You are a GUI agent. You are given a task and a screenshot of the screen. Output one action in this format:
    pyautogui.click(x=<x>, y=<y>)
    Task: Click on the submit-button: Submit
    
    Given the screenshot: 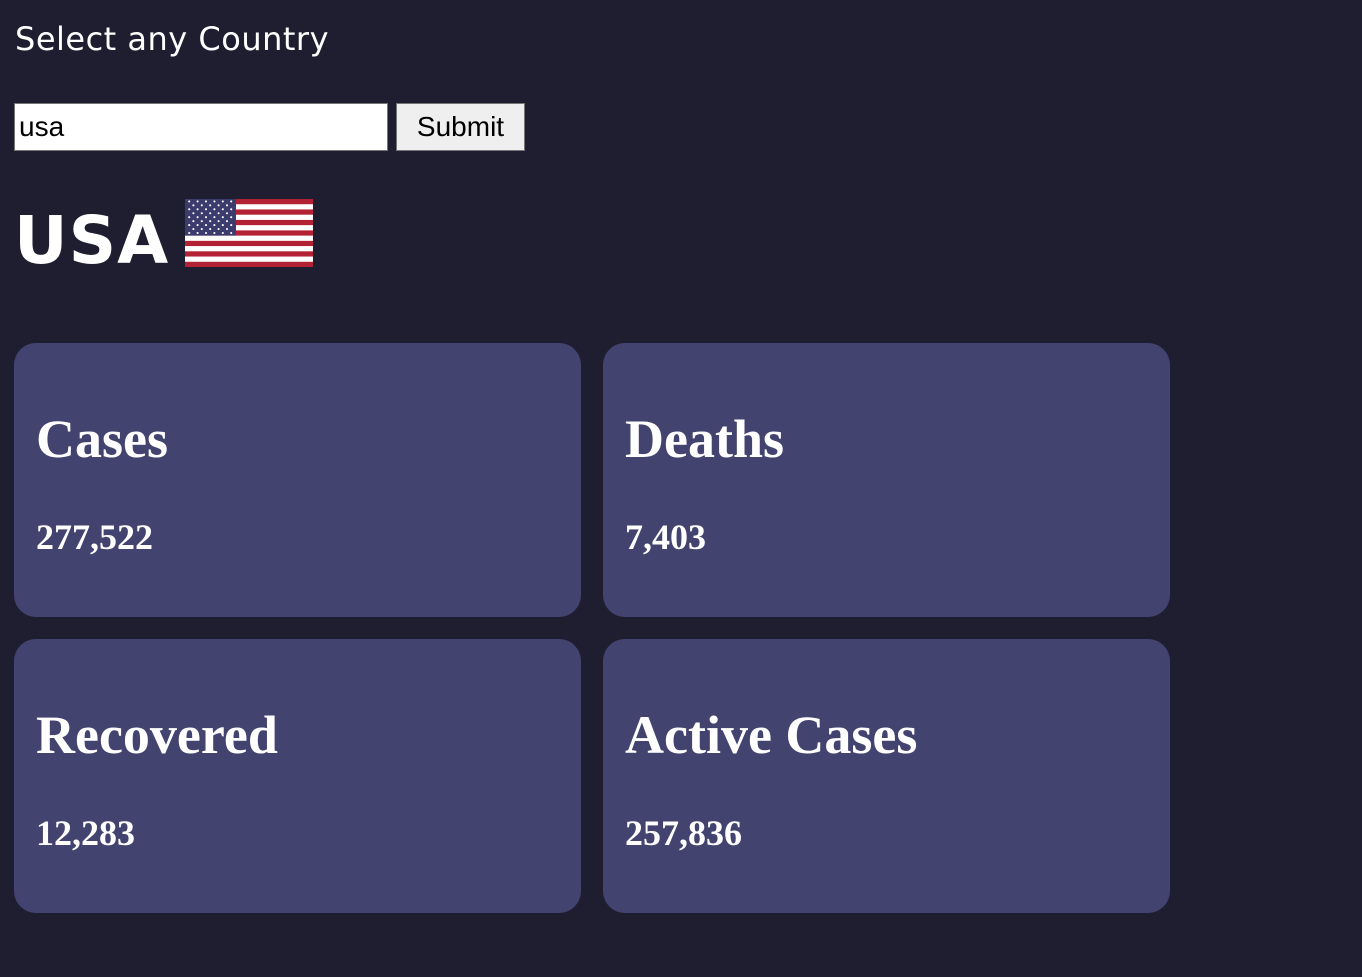 What is the action you would take?
    pyautogui.click(x=460, y=127)
    